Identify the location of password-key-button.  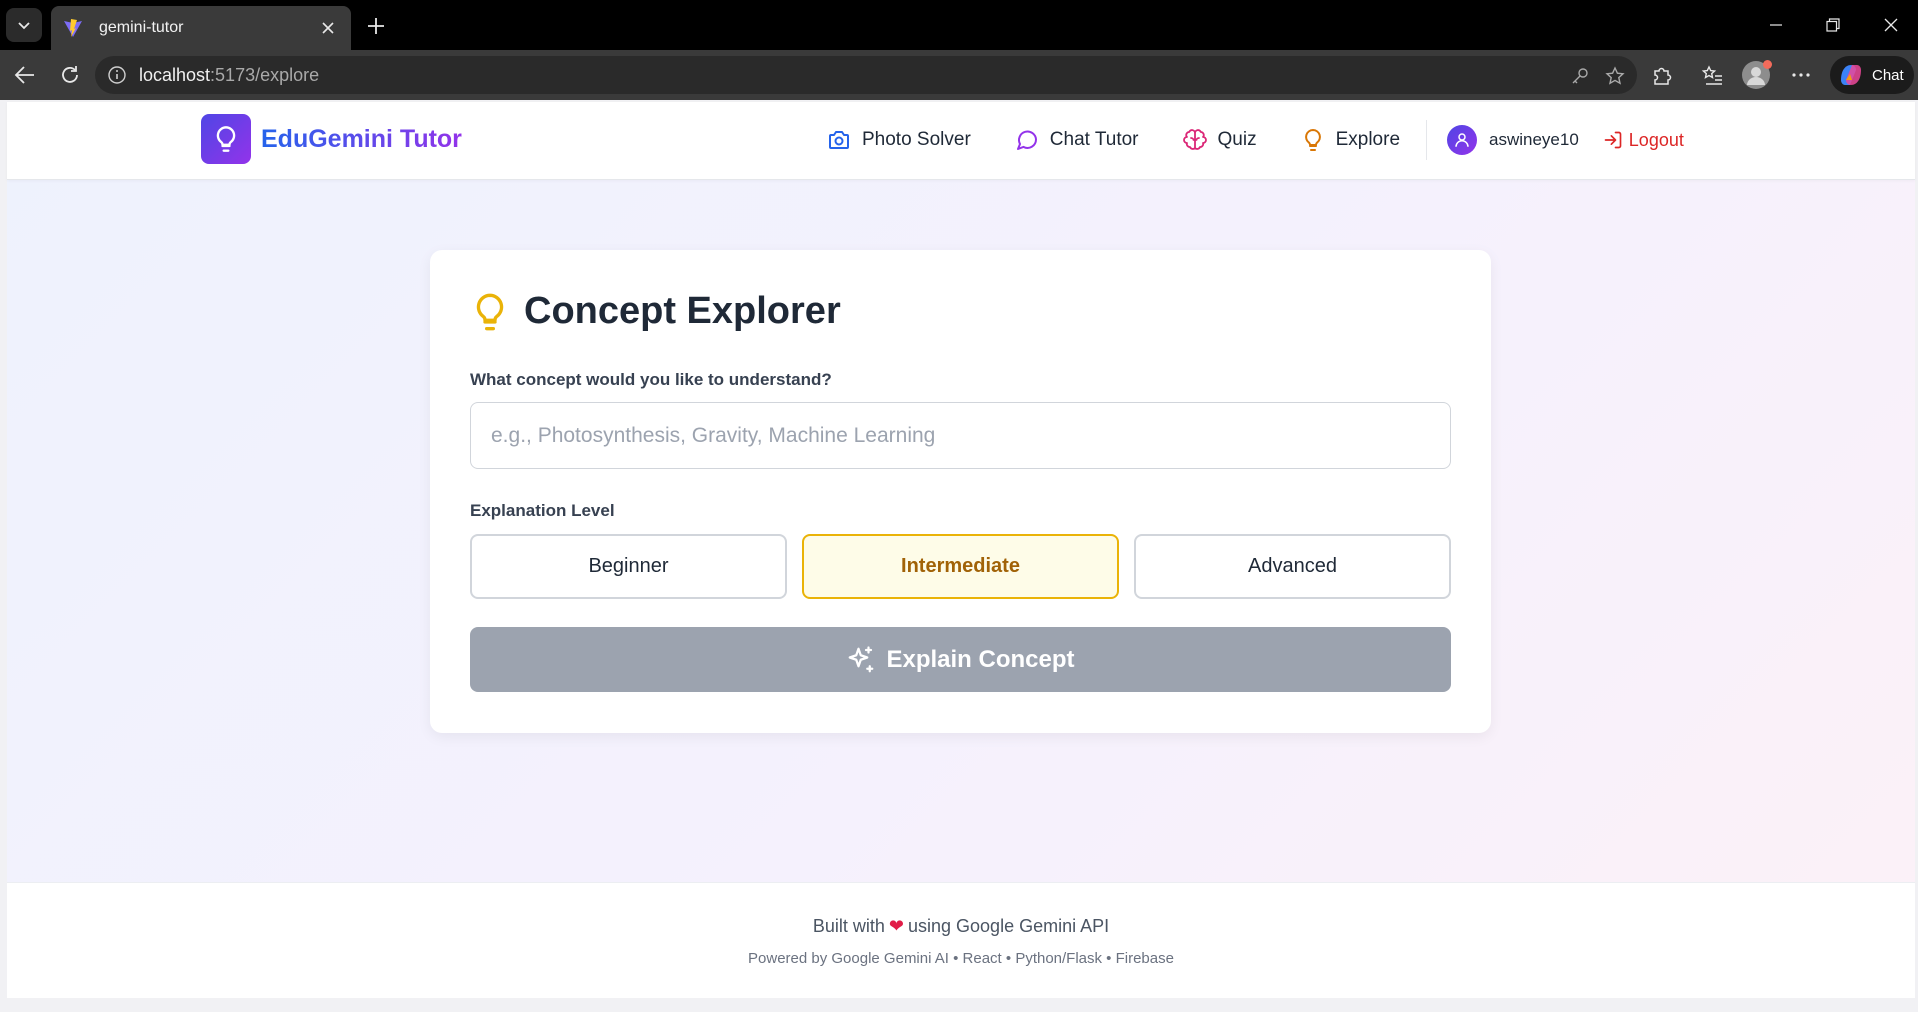
(1580, 76).